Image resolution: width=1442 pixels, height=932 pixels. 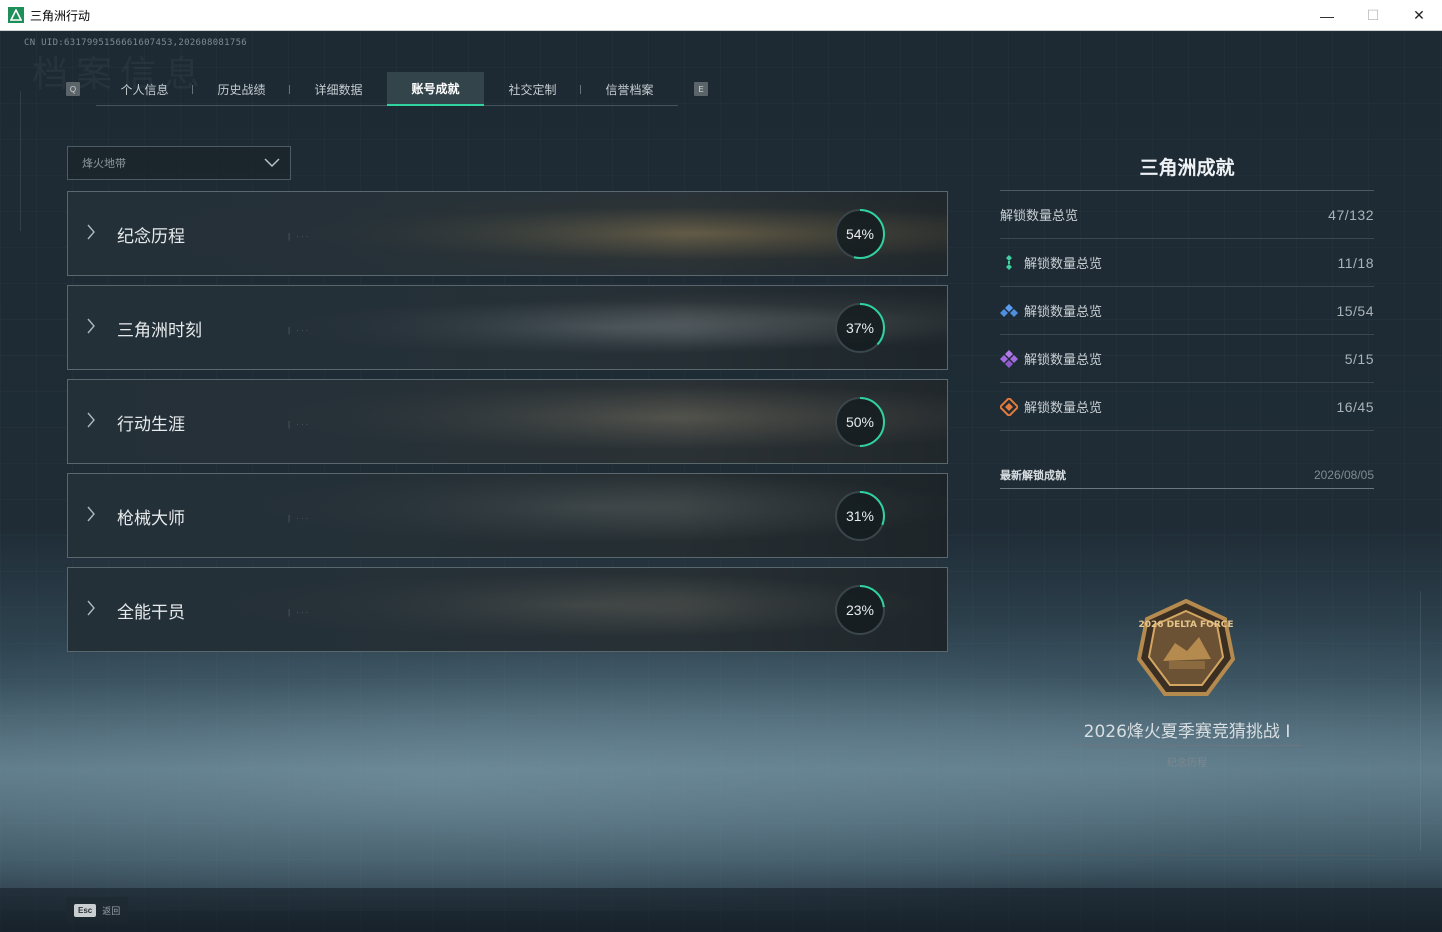 What do you see at coordinates (1327, 15) in the screenshot?
I see `minimize-button: —` at bounding box center [1327, 15].